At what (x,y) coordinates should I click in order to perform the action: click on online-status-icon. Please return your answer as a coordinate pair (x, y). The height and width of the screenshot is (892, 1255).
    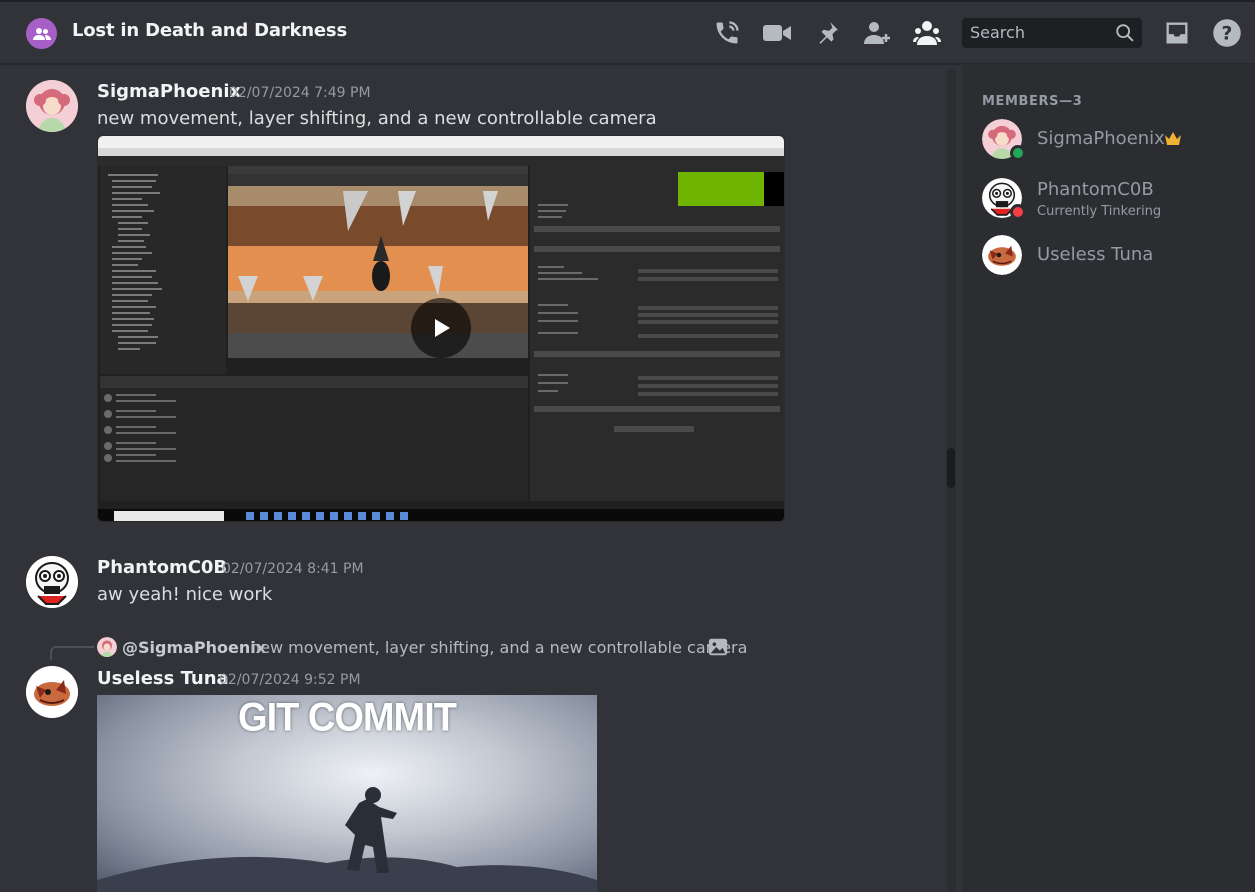
    Looking at the image, I should click on (1018, 153).